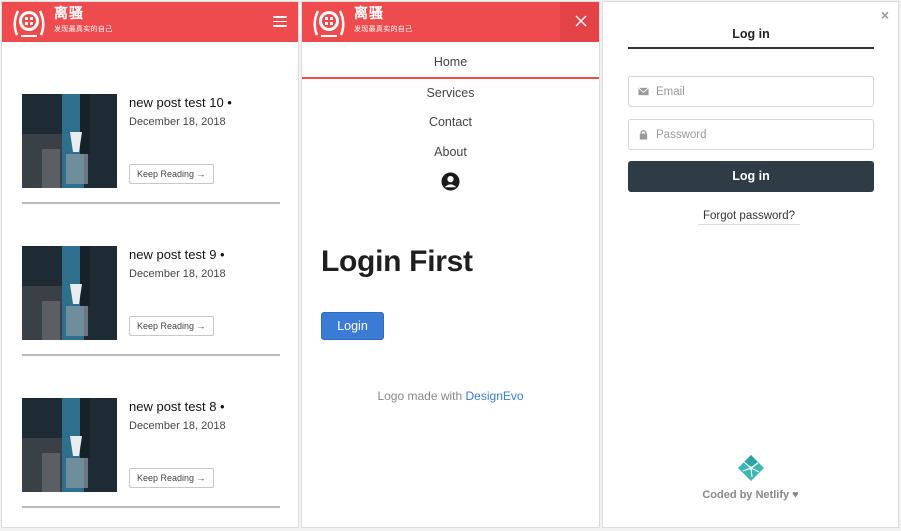  What do you see at coordinates (352, 326) in the screenshot?
I see `login-button: Login` at bounding box center [352, 326].